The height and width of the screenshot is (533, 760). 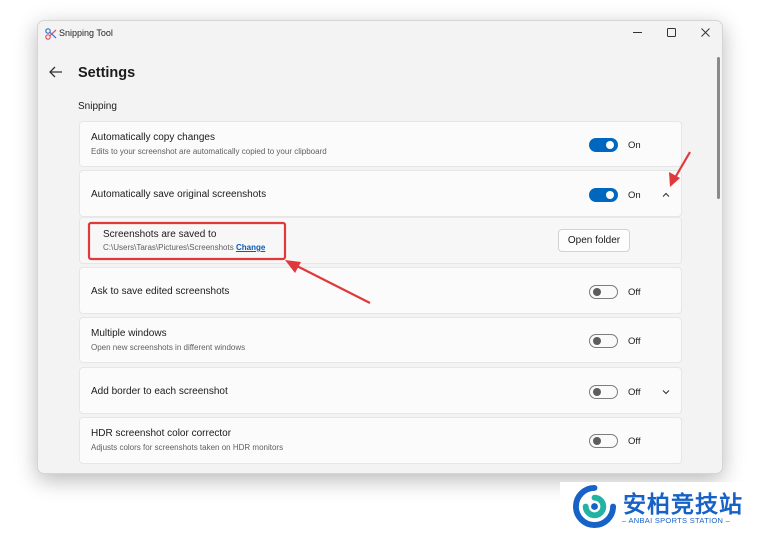 I want to click on highlight-box, so click(x=187, y=241).